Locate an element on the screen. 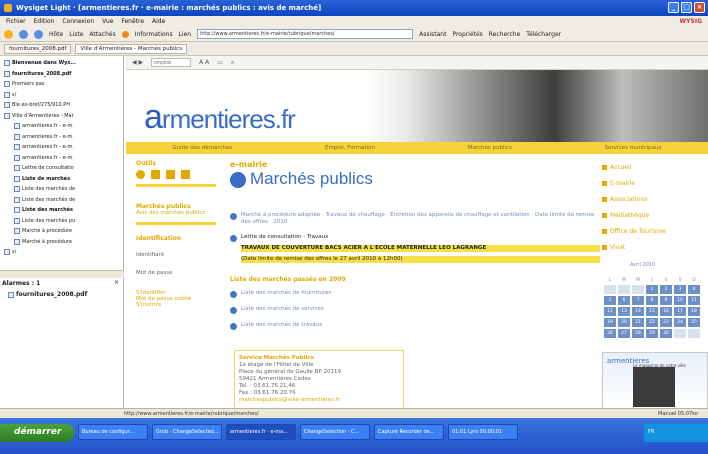 The width and height of the screenshot is (708, 454). calendar-date: 26 is located at coordinates (610, 333).